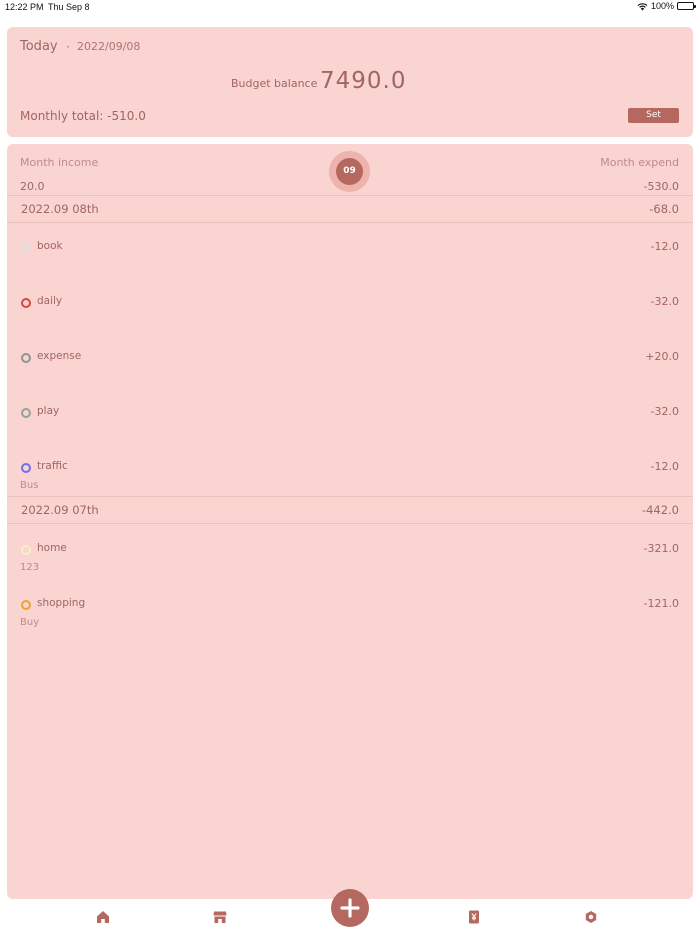 Image resolution: width=700 pixels, height=934 pixels. What do you see at coordinates (639, 162) in the screenshot?
I see `month-expend-label: Month expend` at bounding box center [639, 162].